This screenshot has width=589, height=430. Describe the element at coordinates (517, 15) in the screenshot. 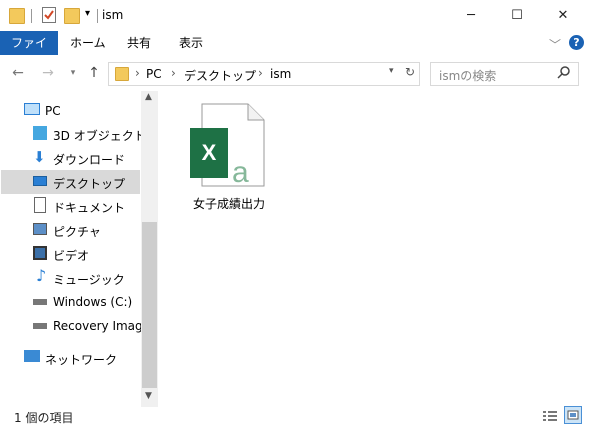

I see `maximize-button: ☐` at that location.